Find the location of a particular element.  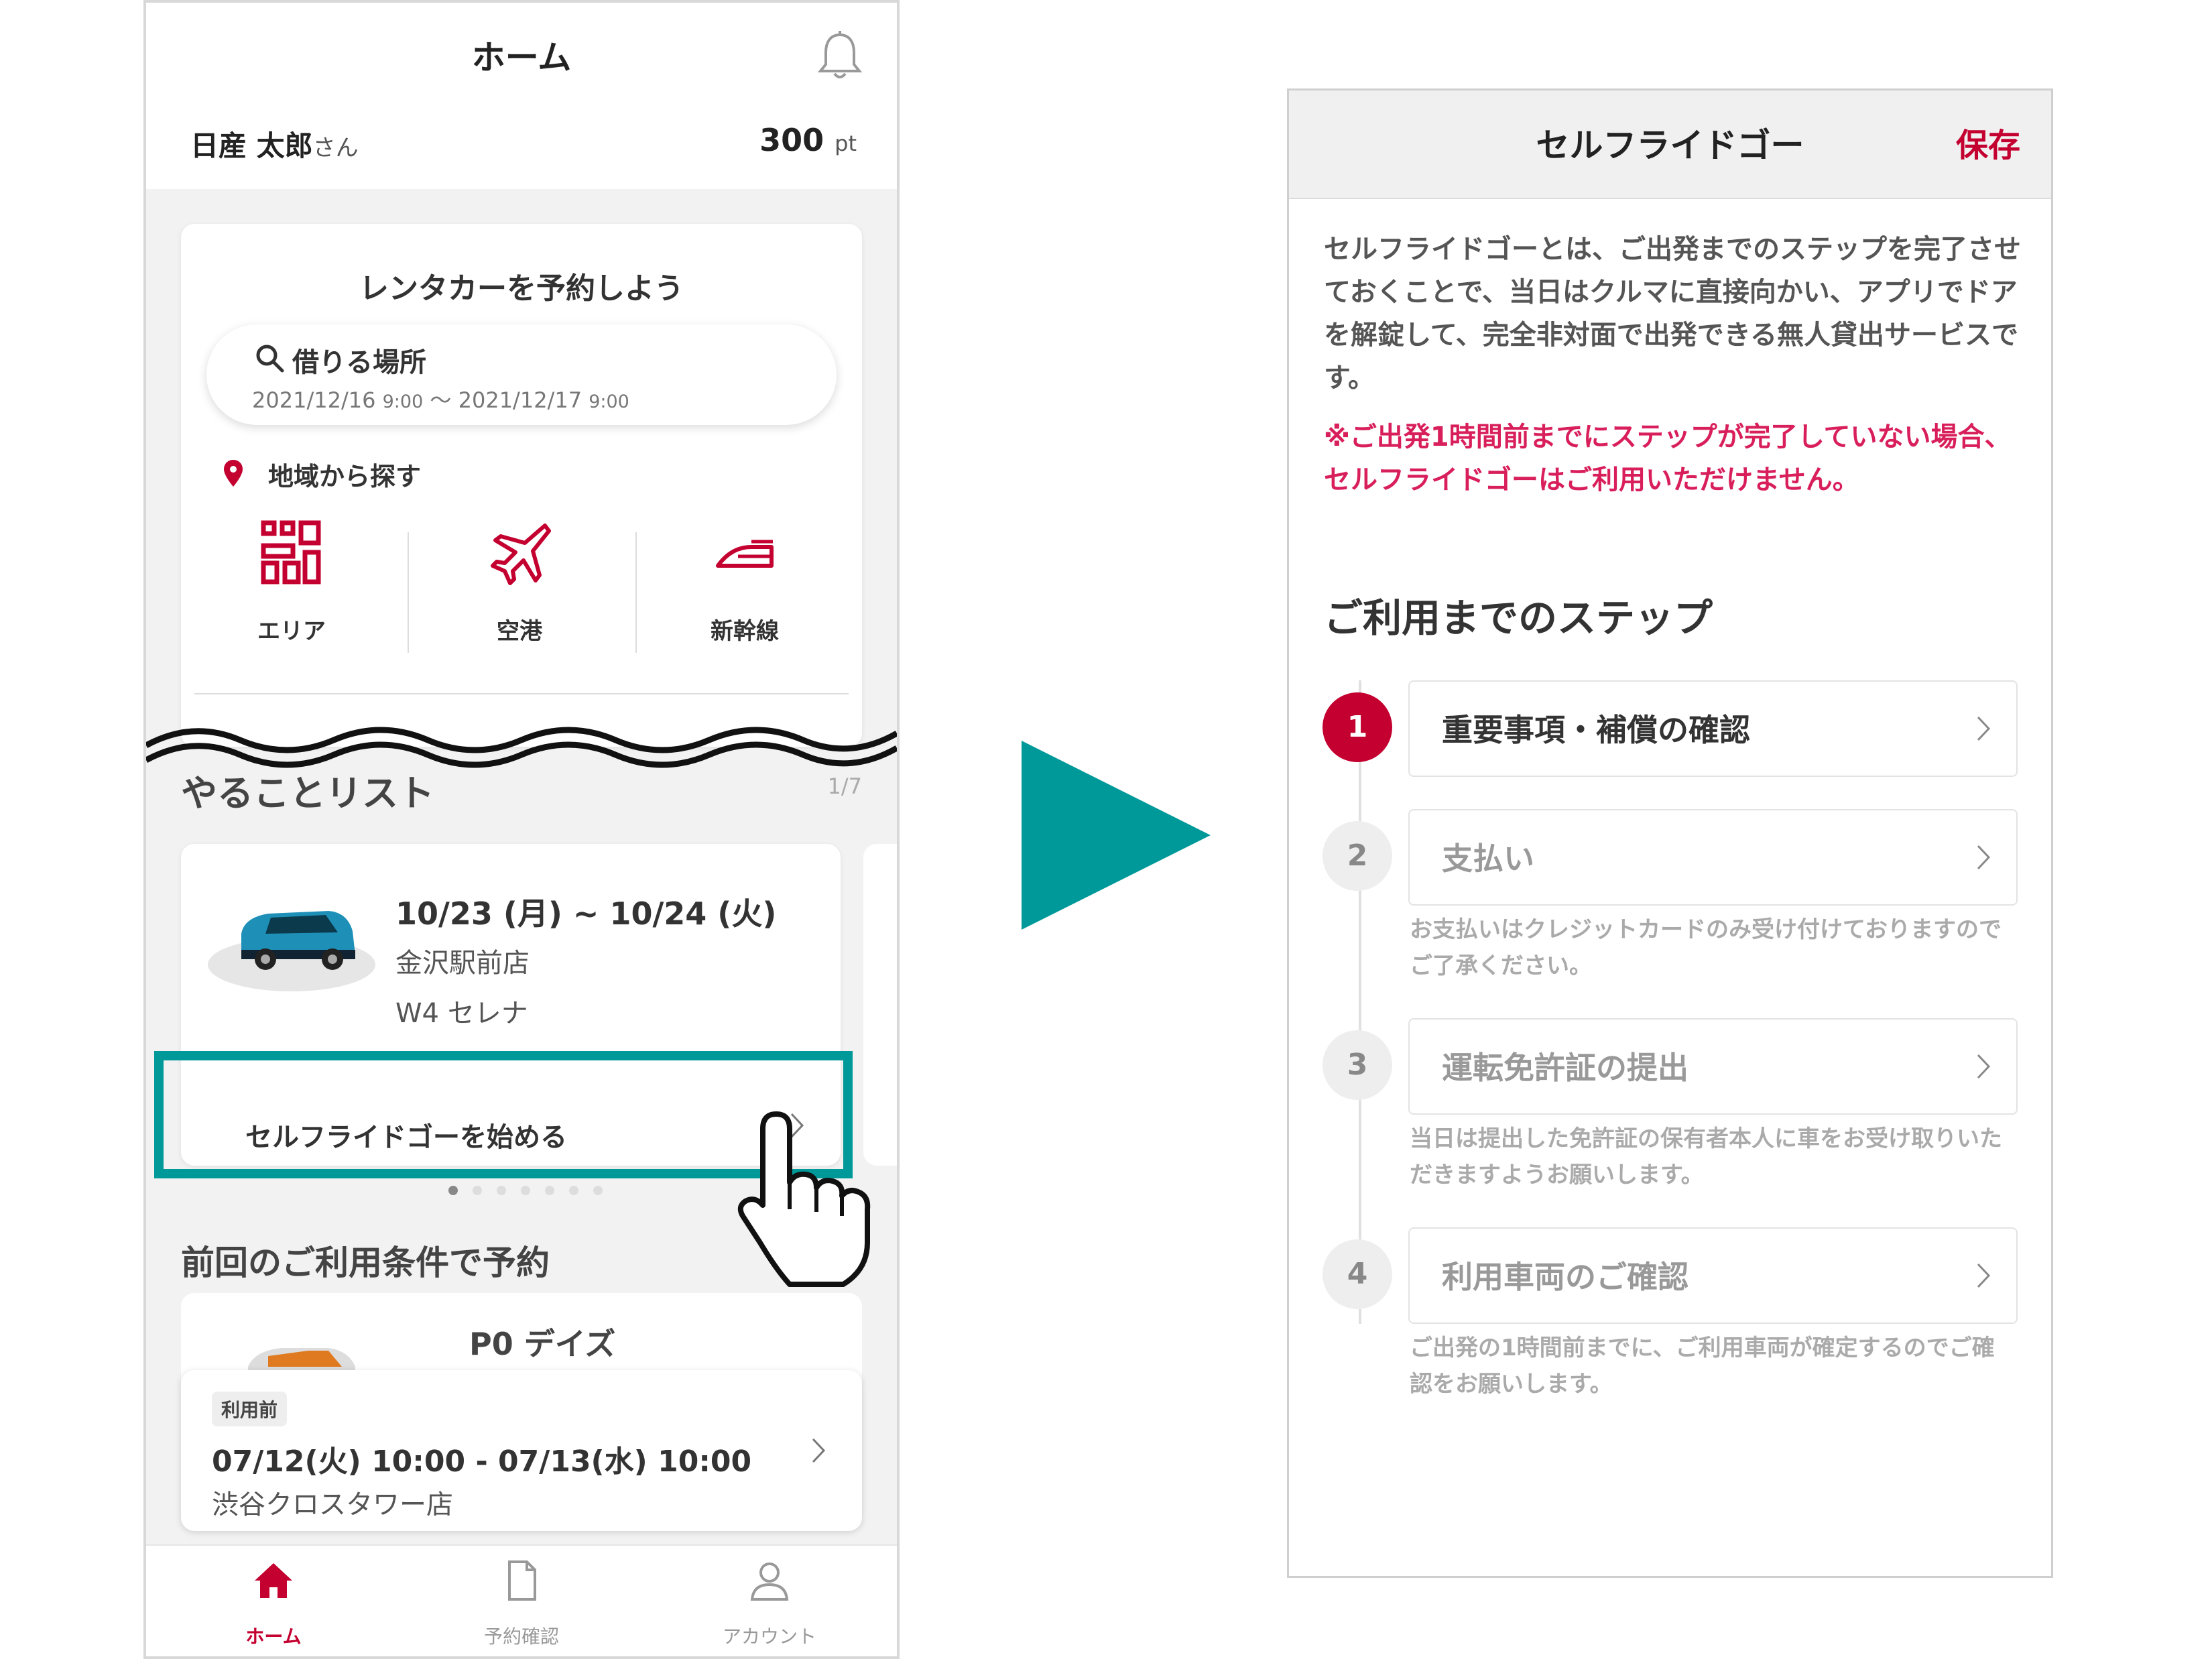

points: 300 pt is located at coordinates (808, 140).